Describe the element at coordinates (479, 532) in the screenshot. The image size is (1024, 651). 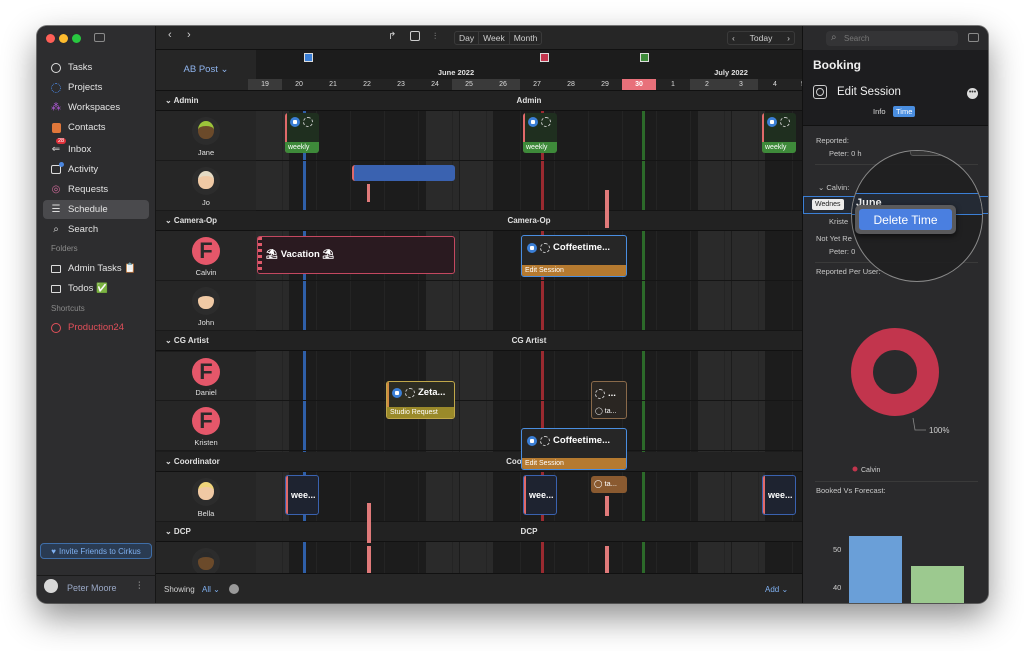
I see `group-header: ⌄ DCP DCP` at that location.